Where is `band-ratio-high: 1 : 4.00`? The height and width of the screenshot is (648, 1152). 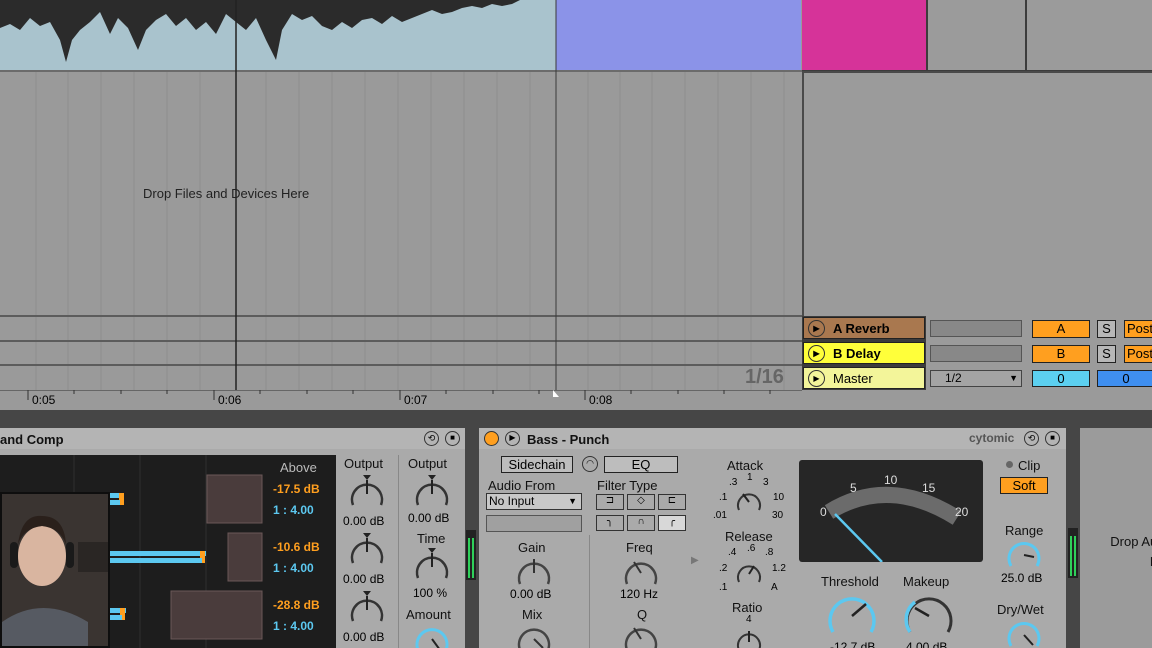 band-ratio-high: 1 : 4.00 is located at coordinates (293, 510).